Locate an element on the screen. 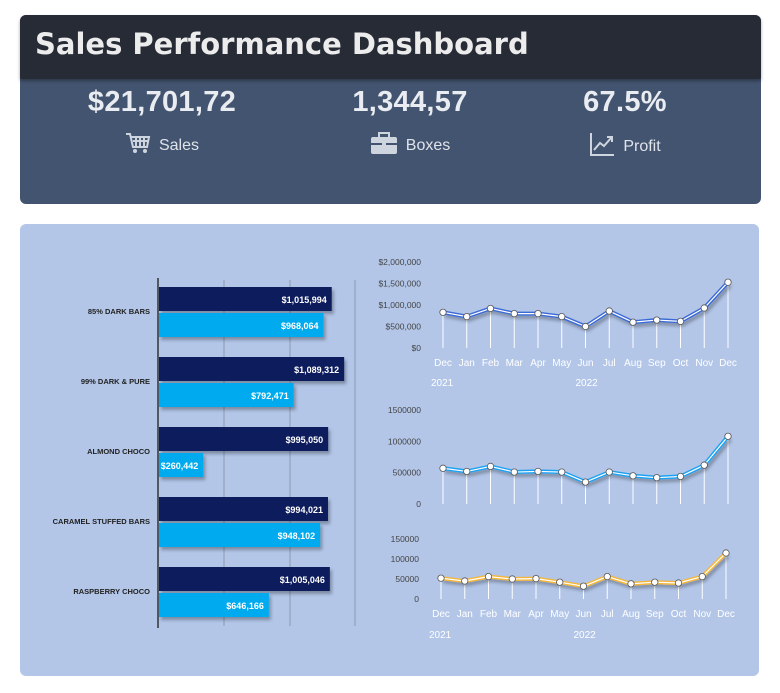 This screenshot has height=693, width=780. bar-data-label: $1,089,312 is located at coordinates (316, 370).